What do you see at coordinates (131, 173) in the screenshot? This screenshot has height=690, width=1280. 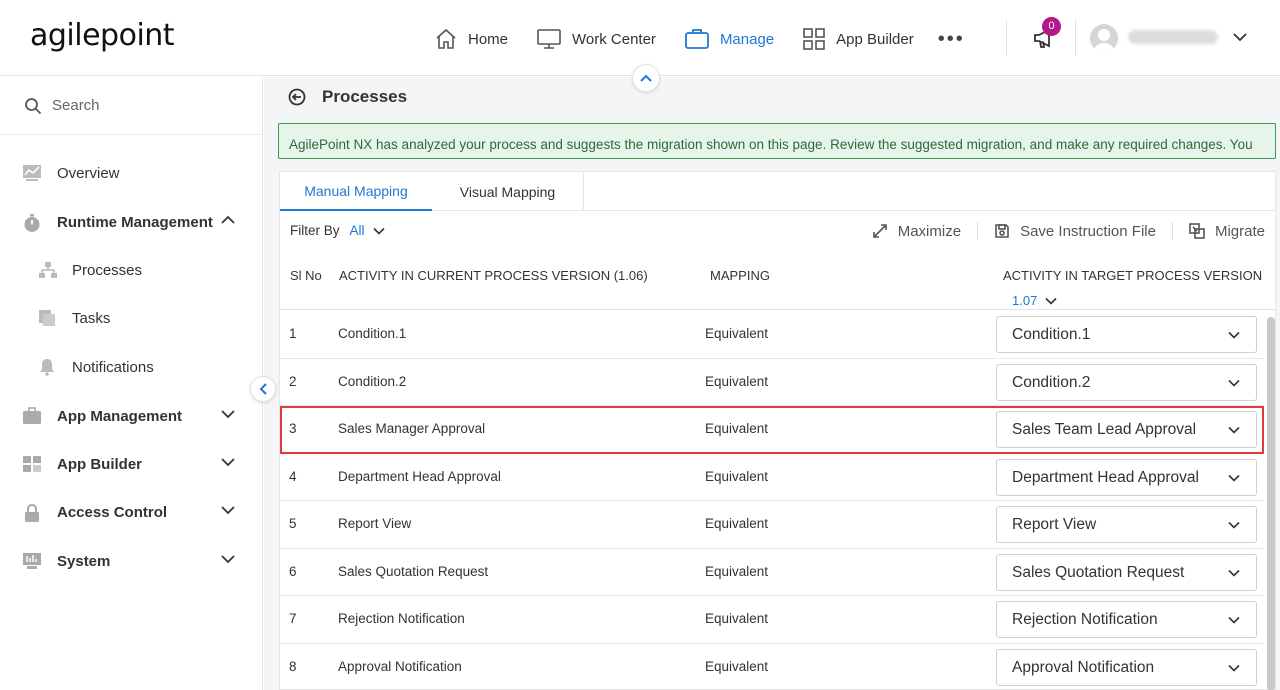 I see `sidebar-item-overview: Overview` at bounding box center [131, 173].